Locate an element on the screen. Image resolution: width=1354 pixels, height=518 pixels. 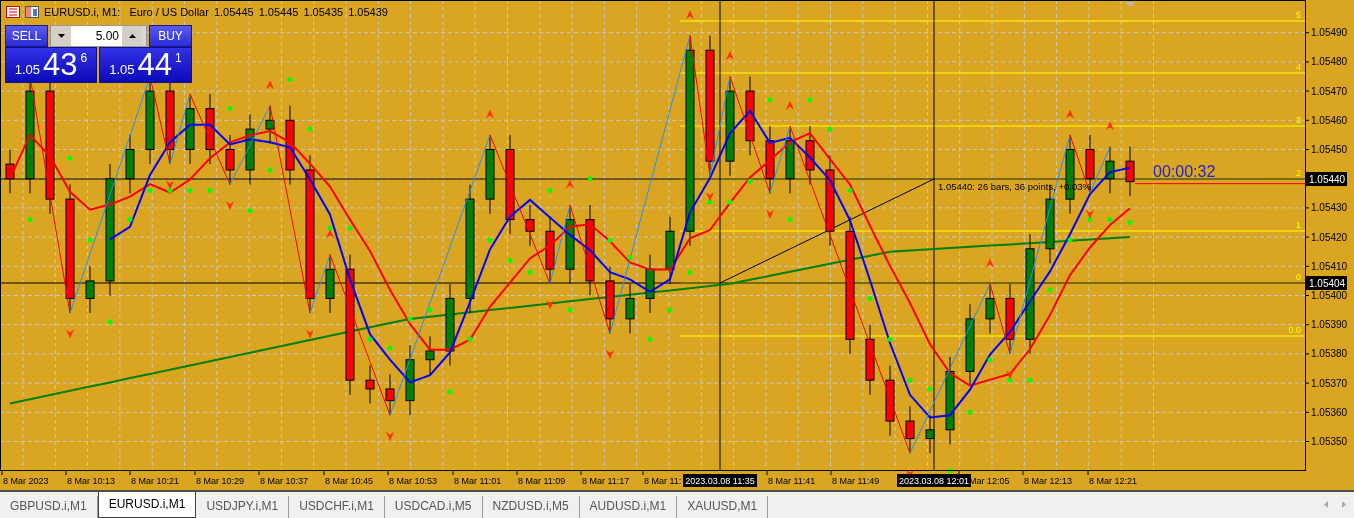
zigzag-line is located at coordinates (1100, 170).